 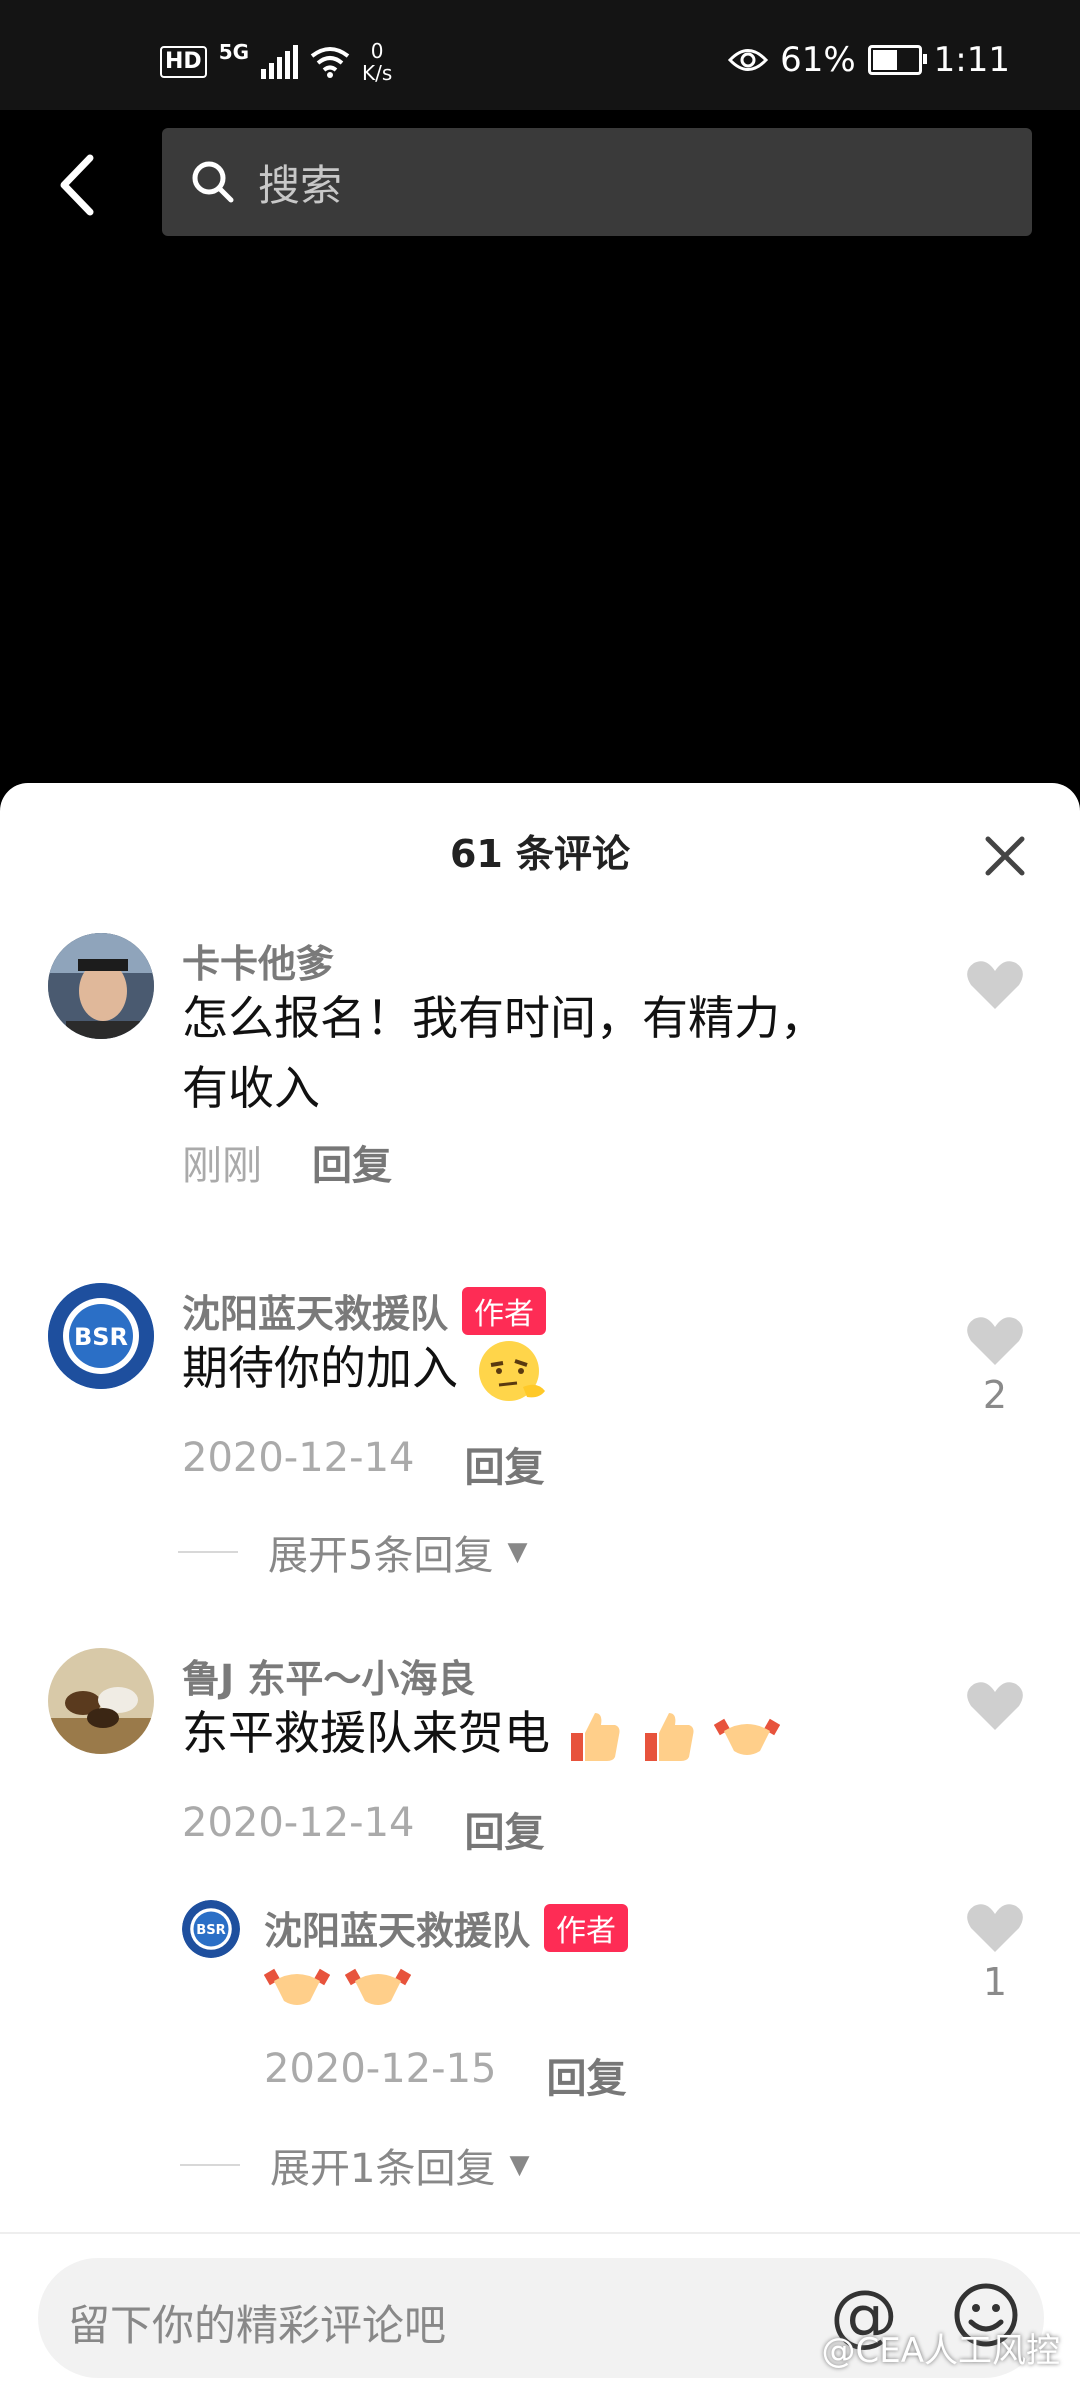 I want to click on net-speed-value: 0, so click(x=377, y=51).